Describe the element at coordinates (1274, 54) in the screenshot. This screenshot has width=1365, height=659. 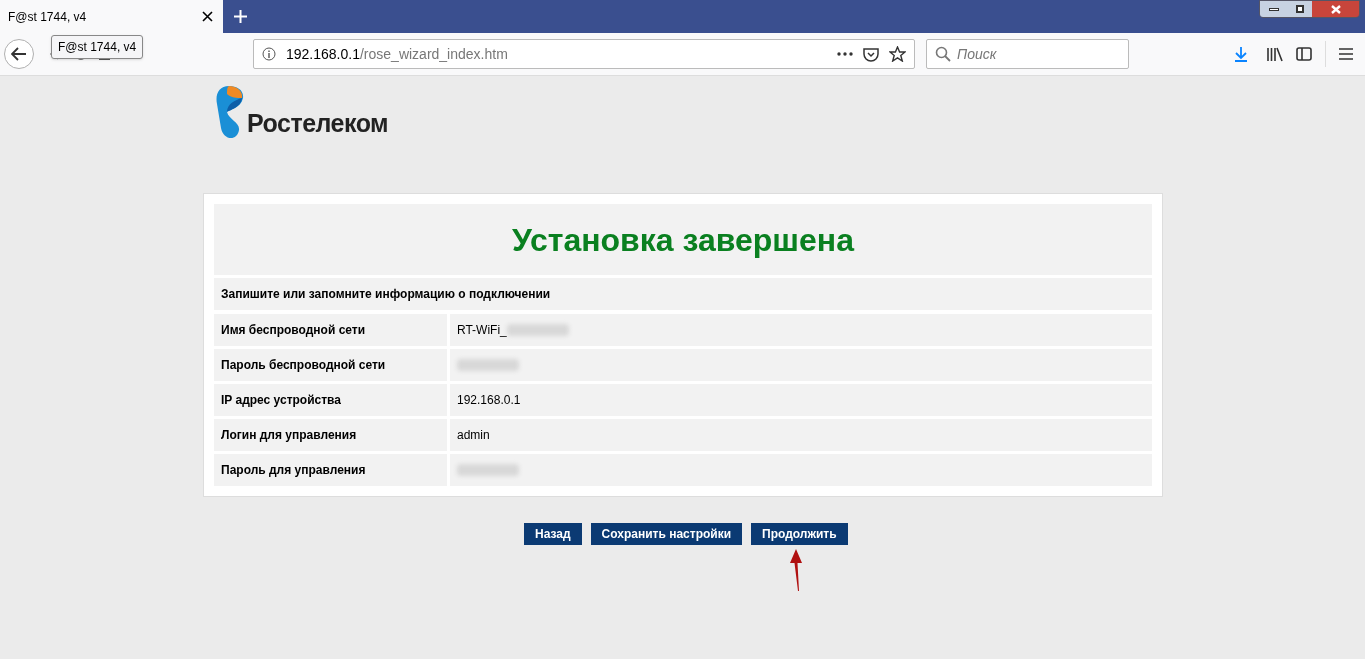
I see `library-icon` at that location.